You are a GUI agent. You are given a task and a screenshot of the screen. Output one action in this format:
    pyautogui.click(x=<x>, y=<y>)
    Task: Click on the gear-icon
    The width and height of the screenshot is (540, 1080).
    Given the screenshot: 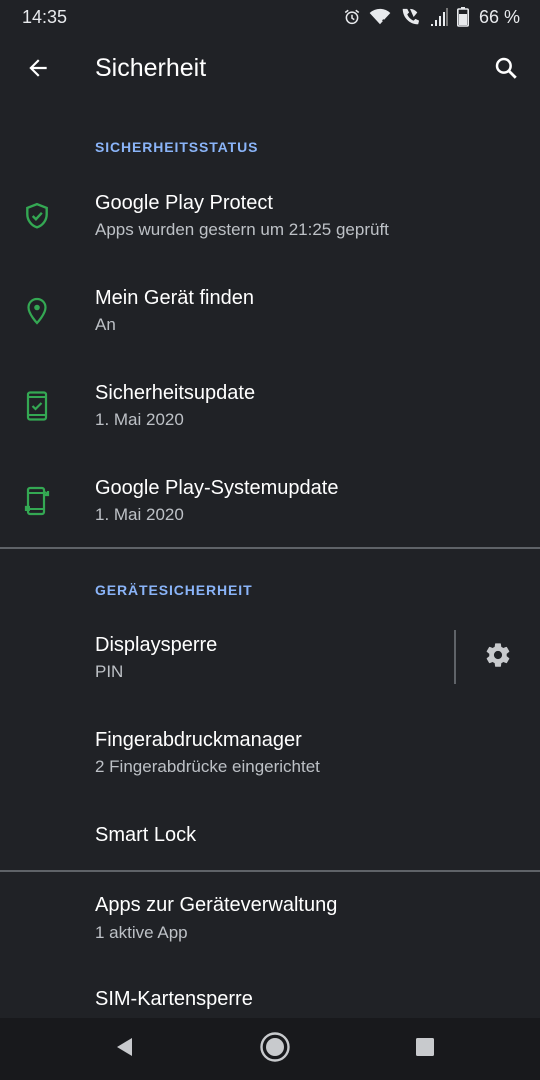 What is the action you would take?
    pyautogui.click(x=498, y=657)
    